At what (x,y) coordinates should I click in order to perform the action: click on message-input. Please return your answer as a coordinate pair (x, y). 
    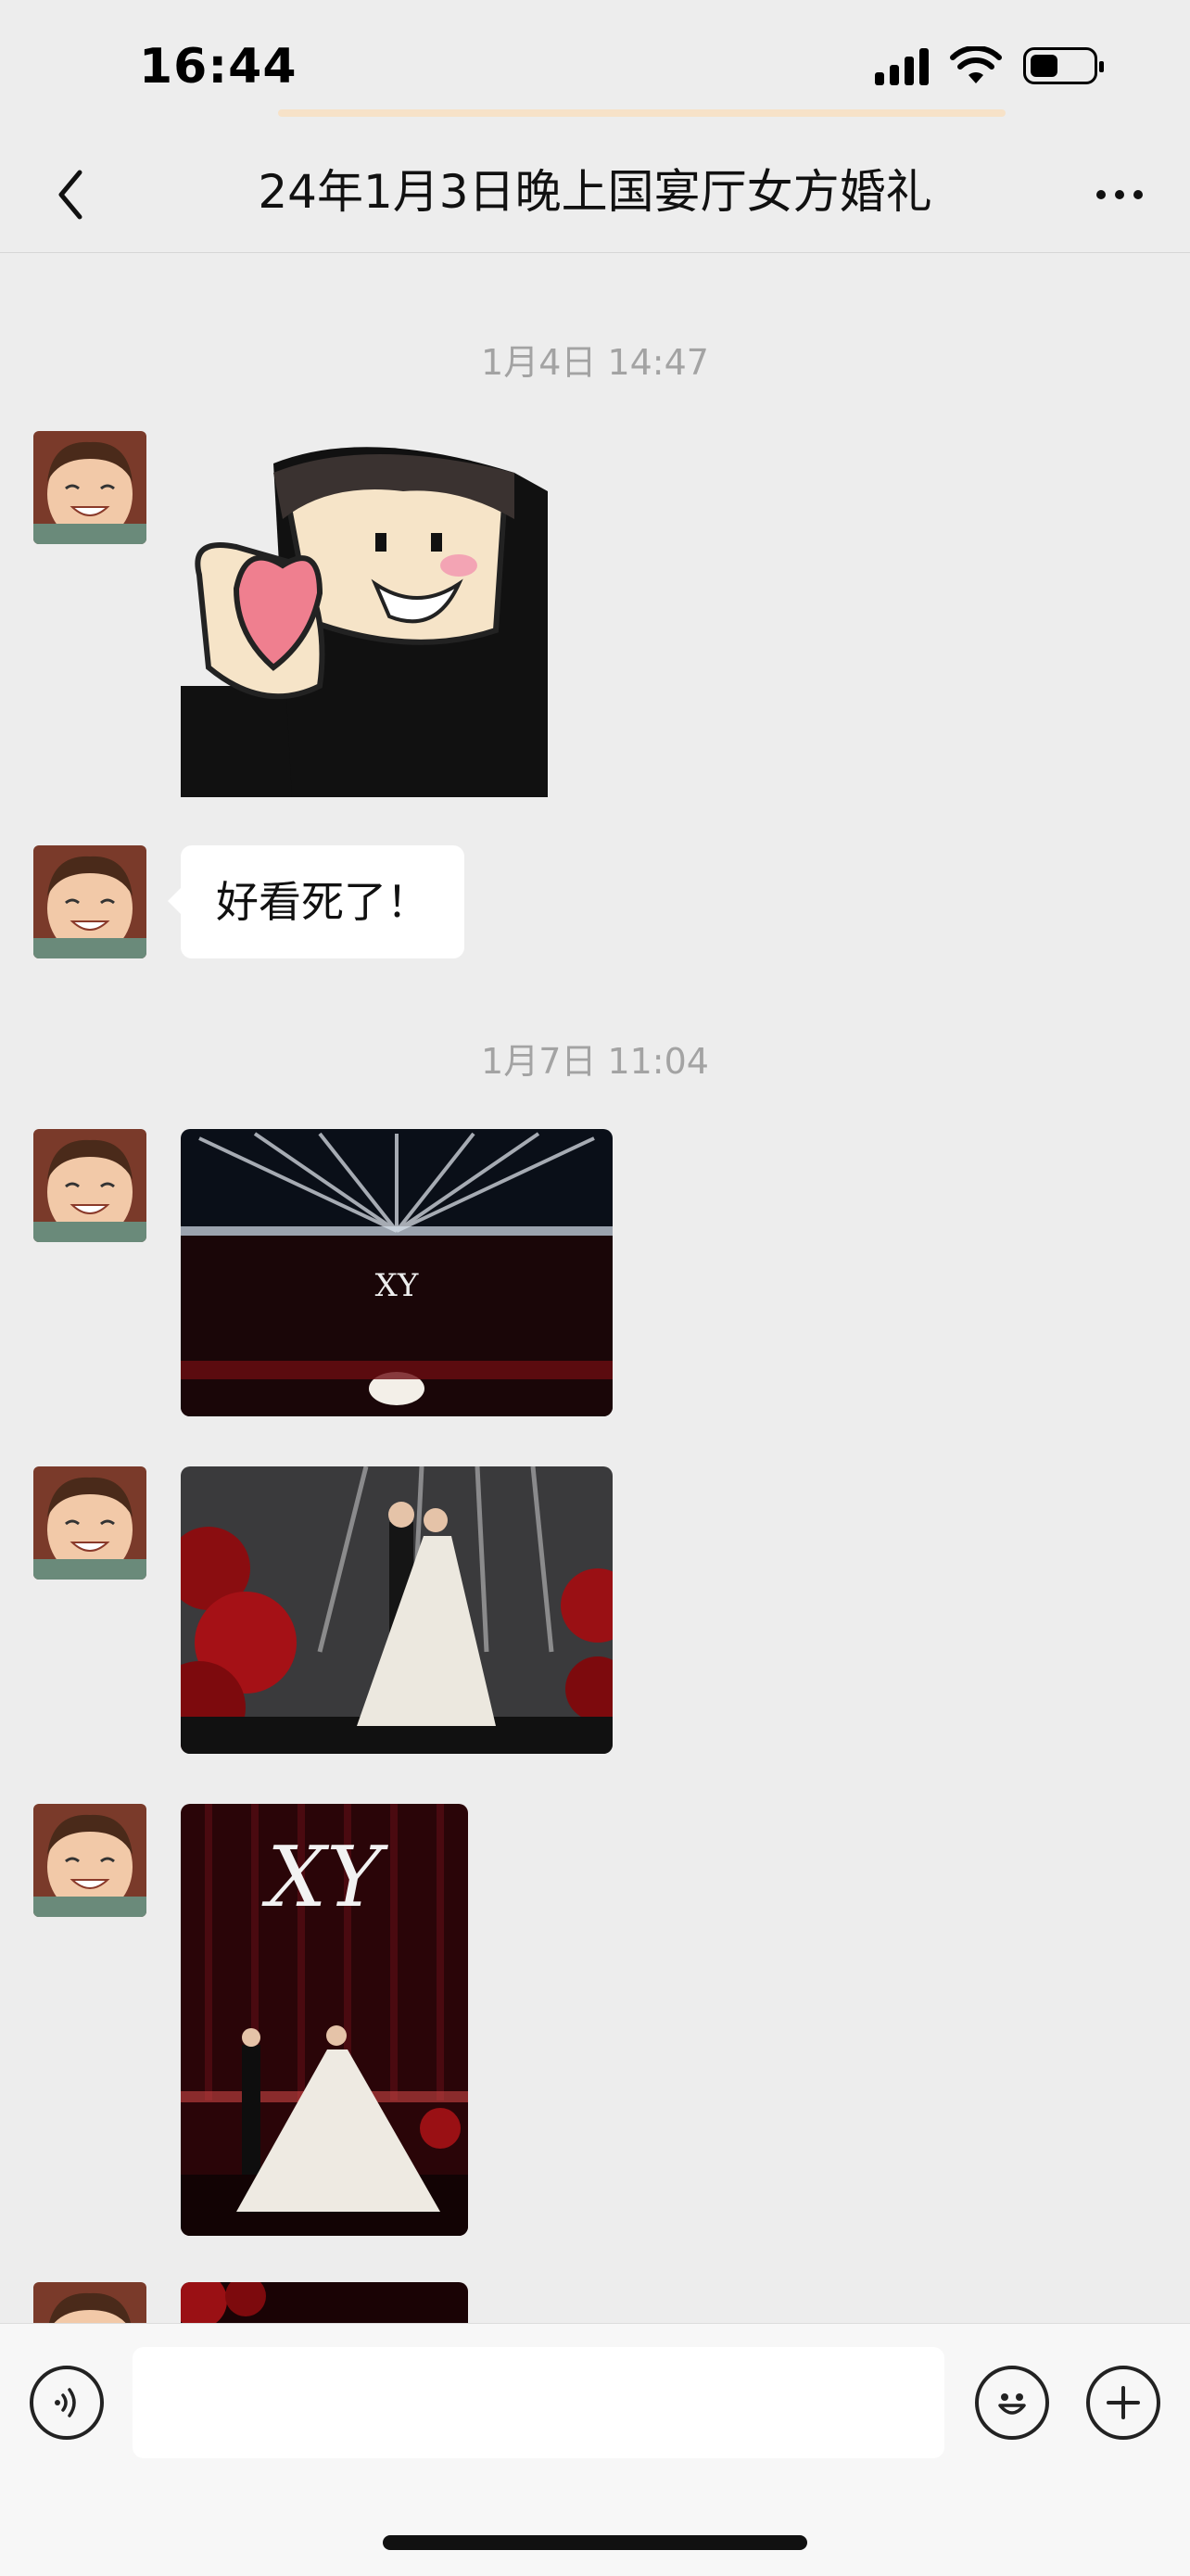
    Looking at the image, I should click on (538, 2402).